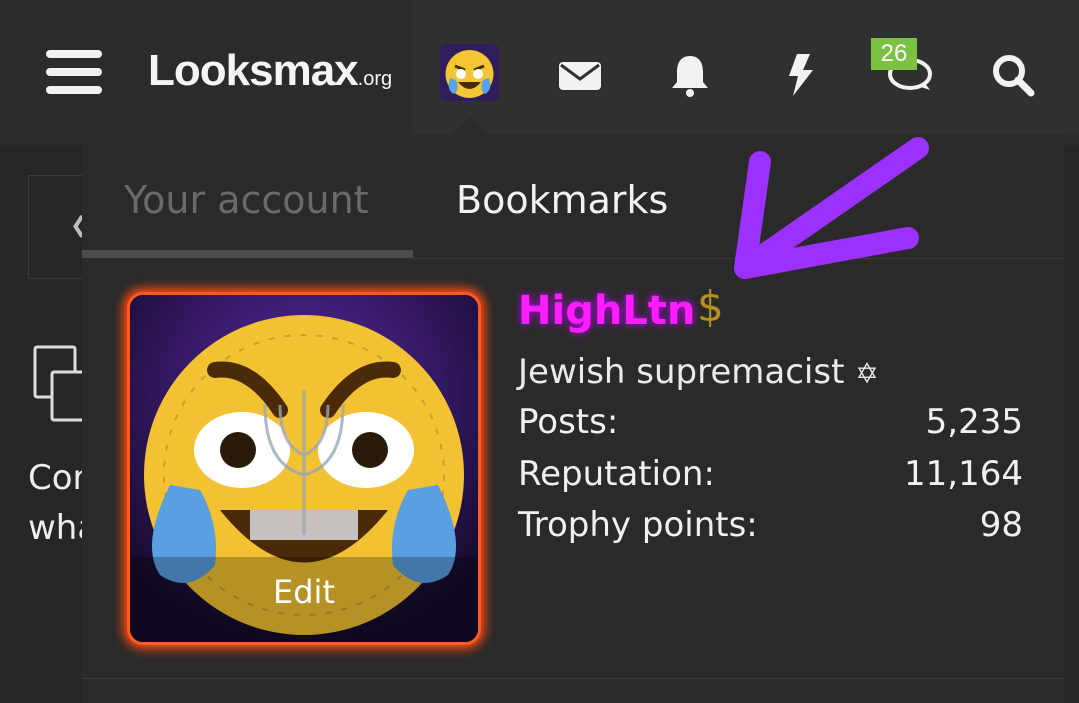 The height and width of the screenshot is (703, 1079). I want to click on conversations-badge: 26, so click(894, 54).